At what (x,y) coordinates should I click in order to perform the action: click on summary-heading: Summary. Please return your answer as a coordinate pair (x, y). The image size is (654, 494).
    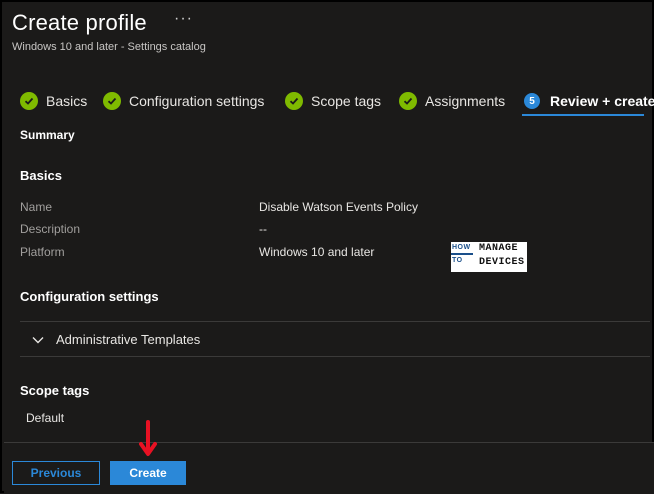
    Looking at the image, I should click on (47, 135).